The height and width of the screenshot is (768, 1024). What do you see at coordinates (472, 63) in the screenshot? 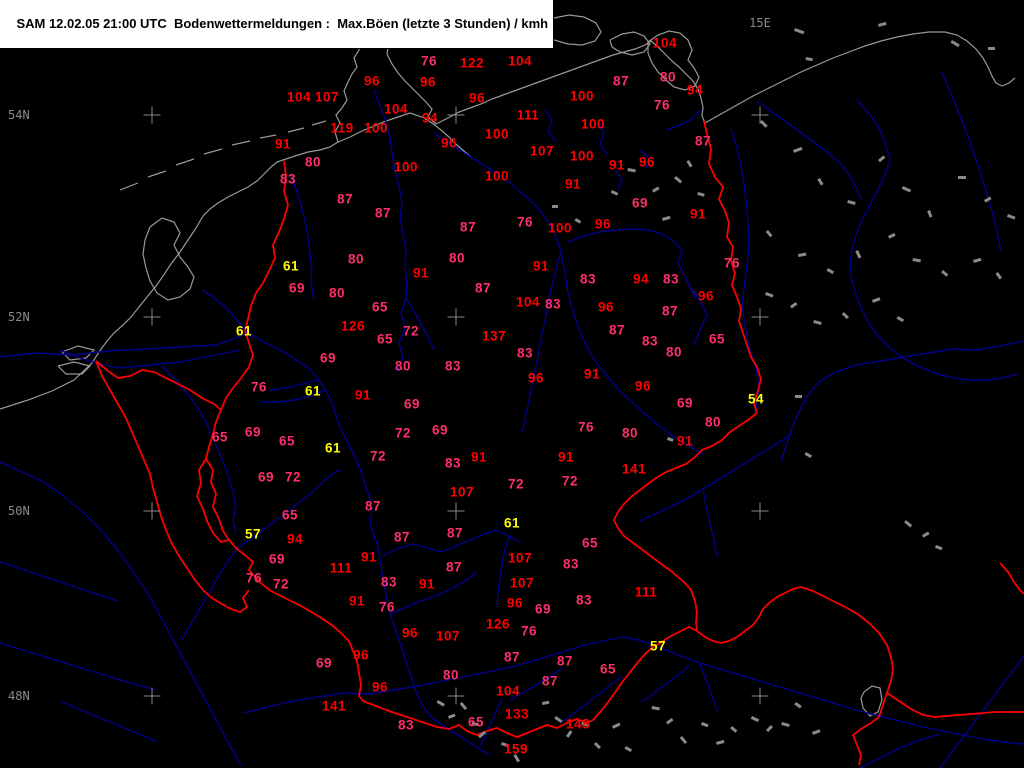
I see `wind-gust-value: 122` at bounding box center [472, 63].